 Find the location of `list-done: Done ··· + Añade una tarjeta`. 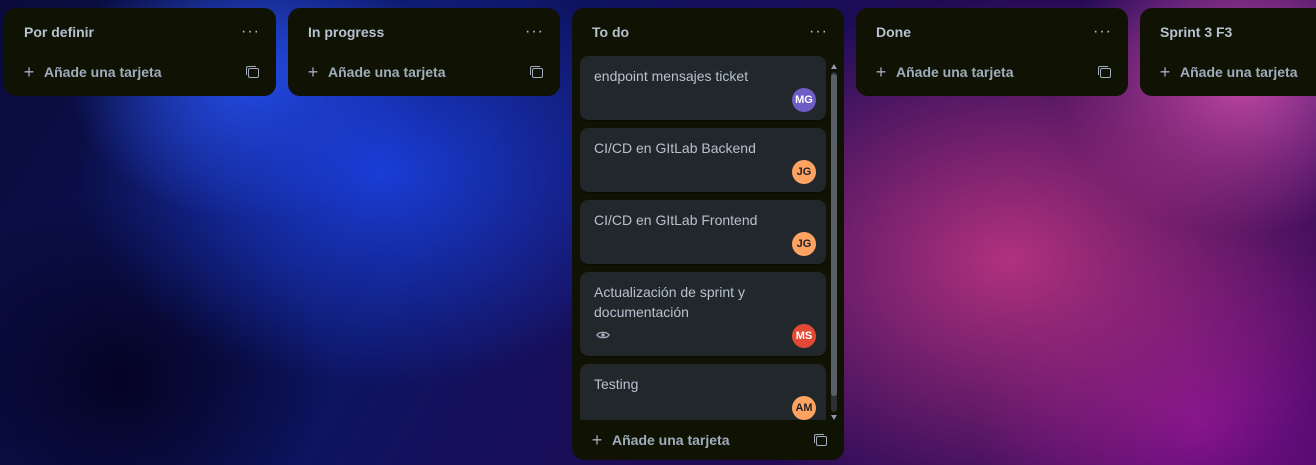

list-done: Done ··· + Añade una tarjeta is located at coordinates (992, 52).